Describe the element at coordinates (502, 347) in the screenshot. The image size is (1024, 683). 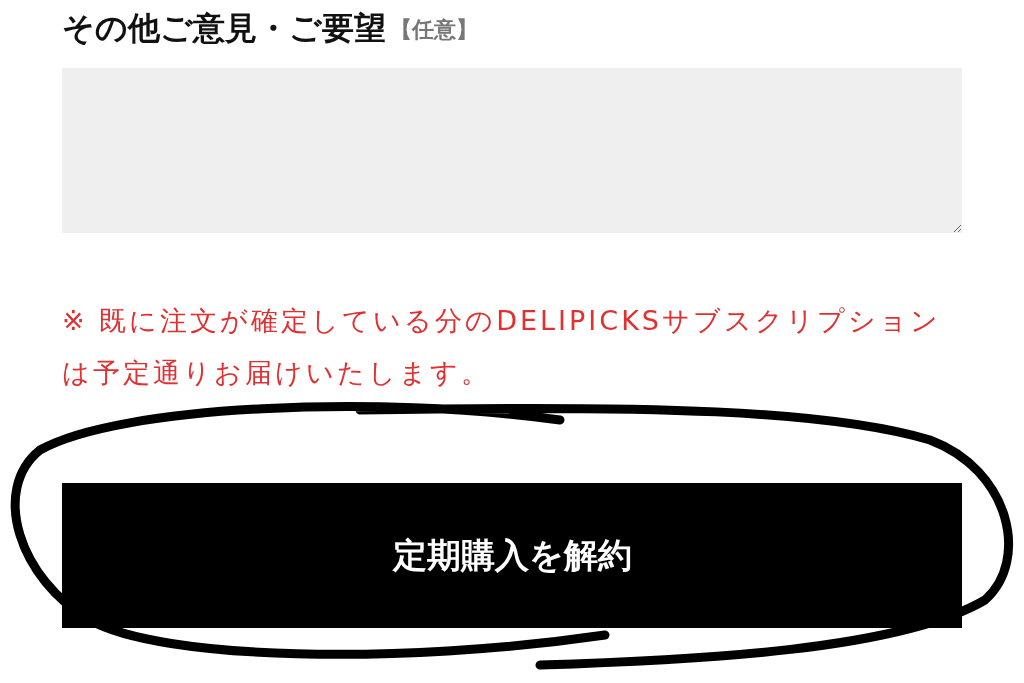
I see `notice-text: ※ 既に注文が確定している分のDELIPICKSサブスクリプションは予定通りお届けいたします。` at that location.